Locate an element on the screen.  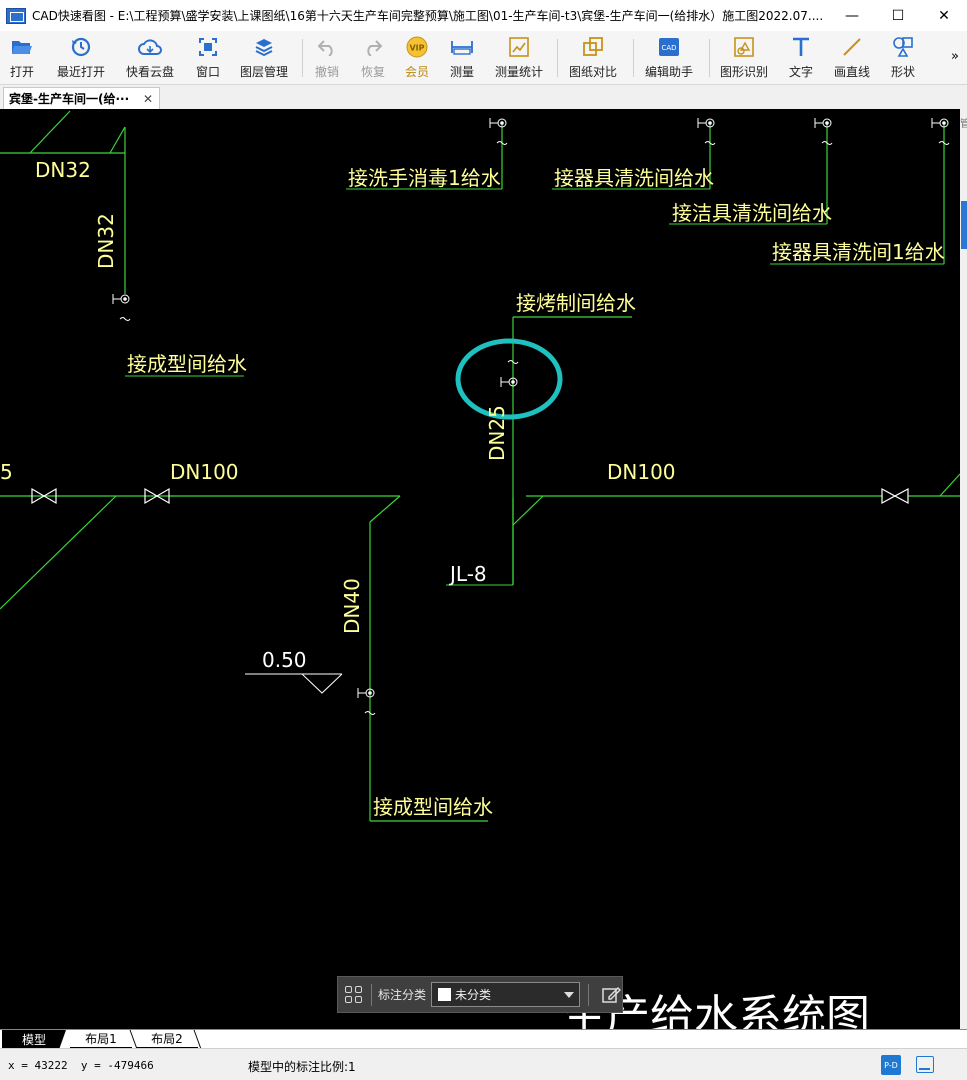
label-elevation: 0.50 is located at coordinates (284, 660).